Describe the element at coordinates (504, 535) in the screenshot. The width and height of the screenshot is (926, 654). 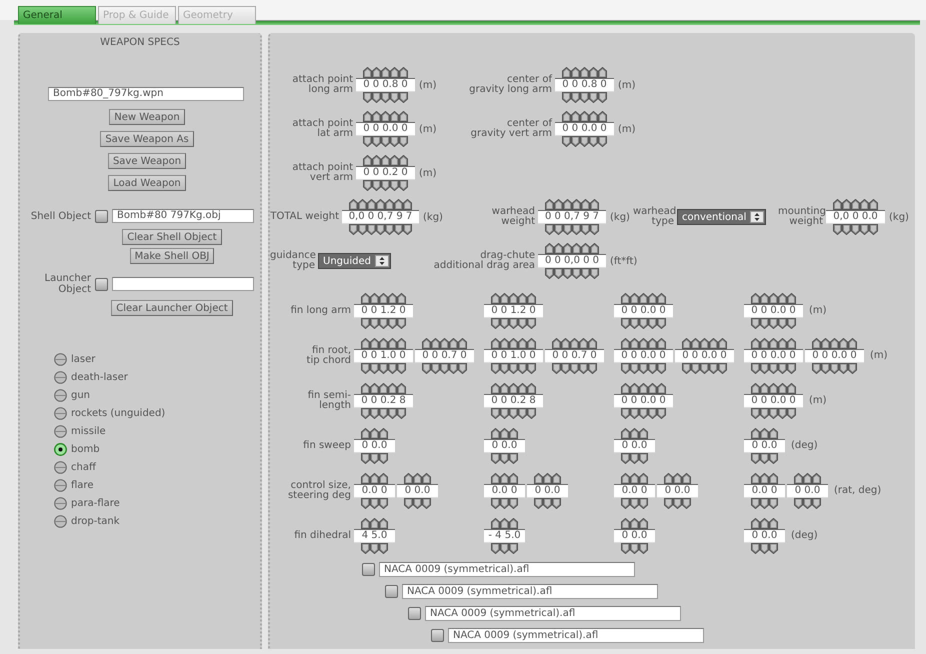
I see `number-field: - 4 5.0` at that location.